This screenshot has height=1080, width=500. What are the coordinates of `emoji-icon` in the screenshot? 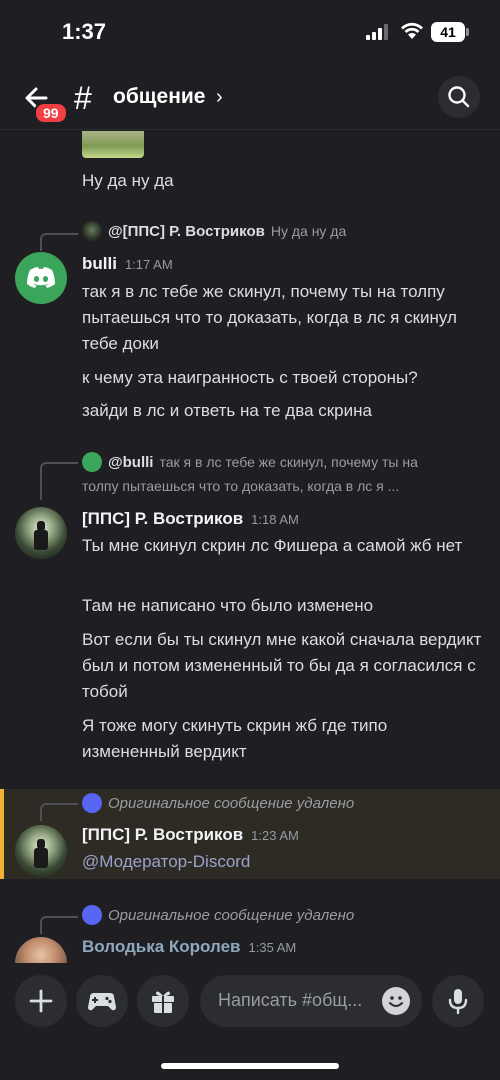 It's located at (396, 1001).